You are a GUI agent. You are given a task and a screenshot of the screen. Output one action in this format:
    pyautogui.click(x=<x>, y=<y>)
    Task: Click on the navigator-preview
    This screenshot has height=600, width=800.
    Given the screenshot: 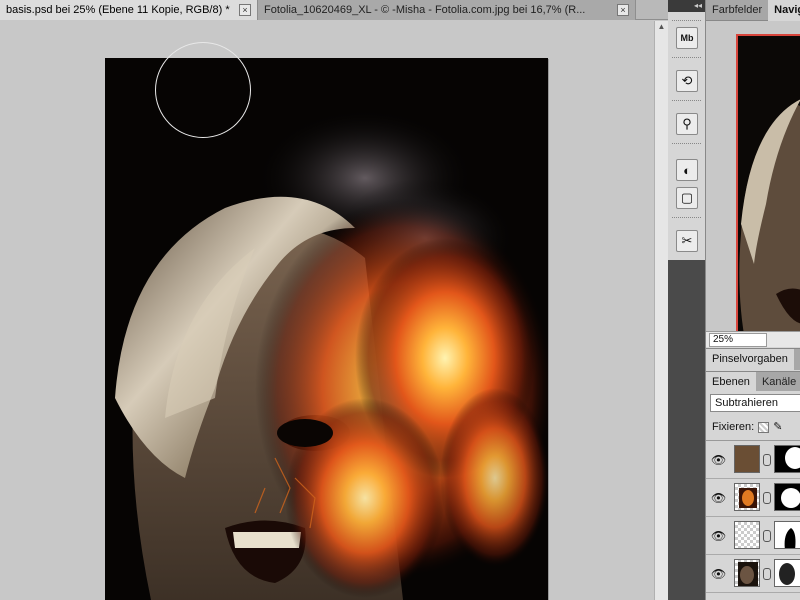 What is the action you would take?
    pyautogui.click(x=753, y=183)
    